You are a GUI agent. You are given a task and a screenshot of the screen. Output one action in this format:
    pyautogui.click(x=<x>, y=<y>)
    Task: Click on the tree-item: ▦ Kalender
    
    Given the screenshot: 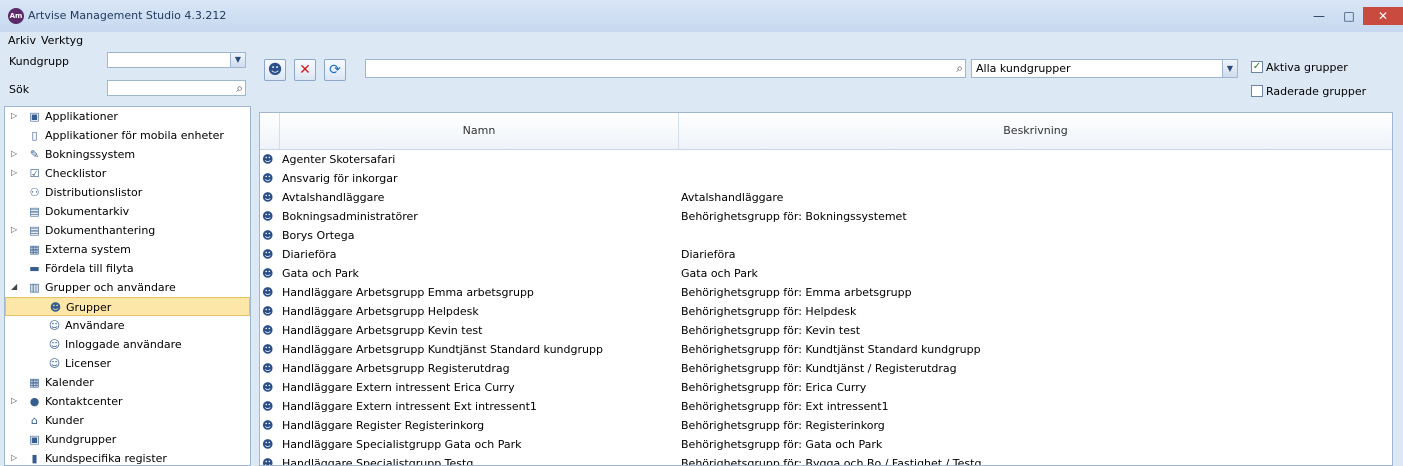 What is the action you would take?
    pyautogui.click(x=127, y=382)
    